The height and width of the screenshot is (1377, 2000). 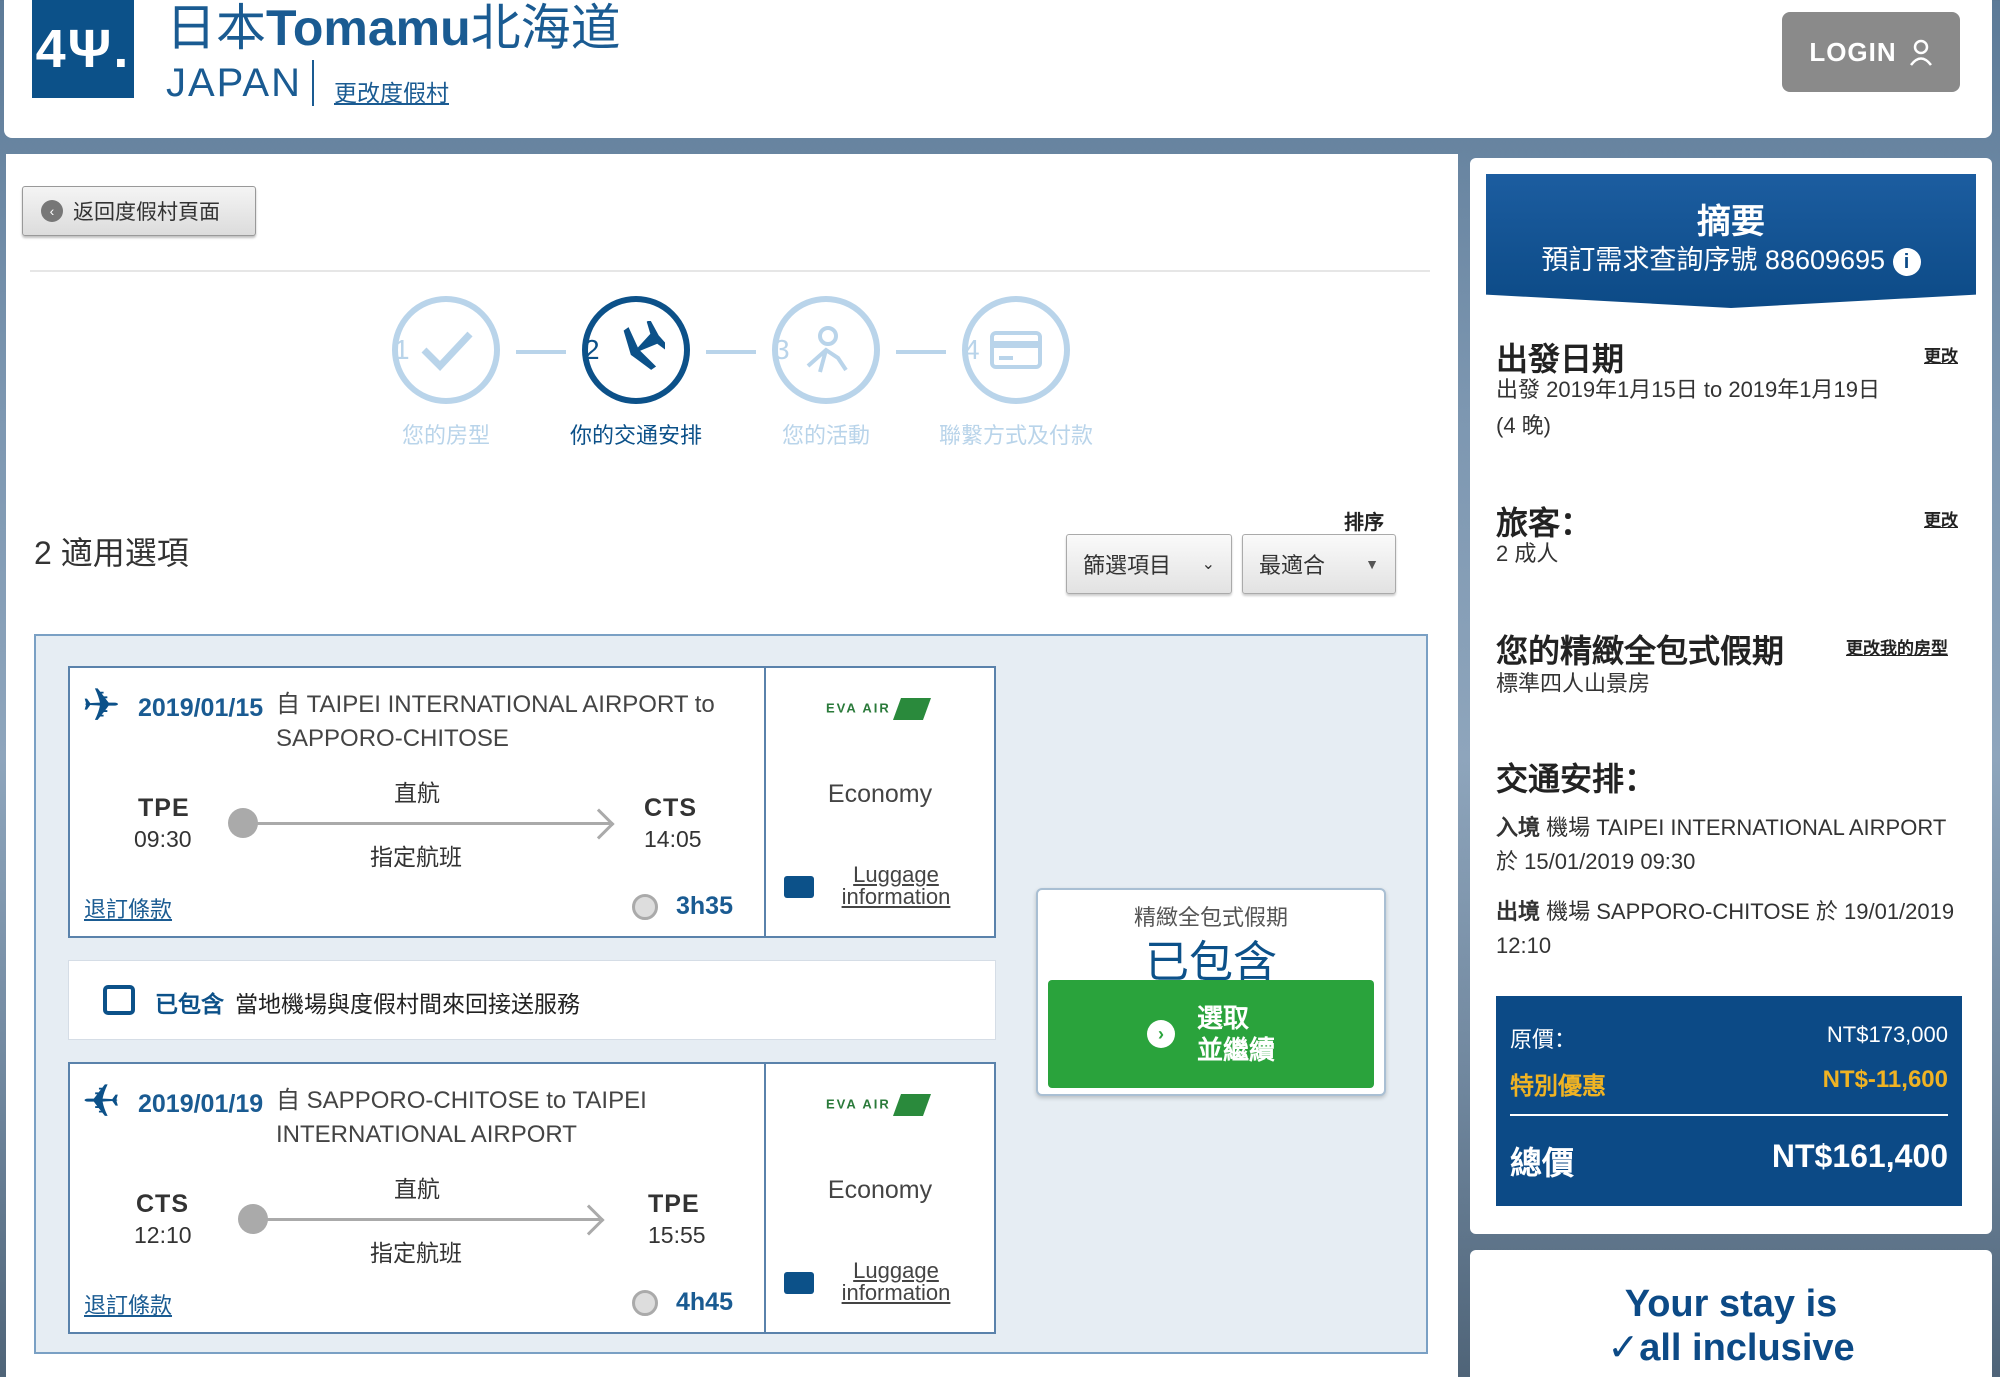 What do you see at coordinates (417, 1189) in the screenshot?
I see `flight-type: 直航` at bounding box center [417, 1189].